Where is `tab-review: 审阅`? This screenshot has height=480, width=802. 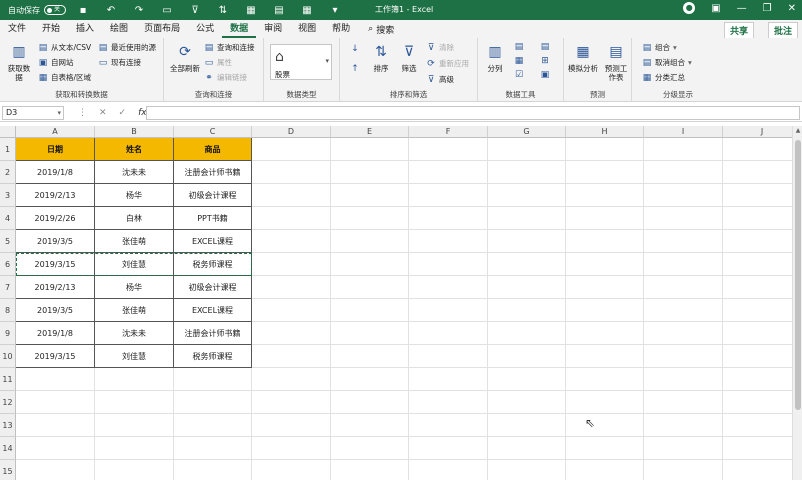 tab-review: 审阅 is located at coordinates (273, 29).